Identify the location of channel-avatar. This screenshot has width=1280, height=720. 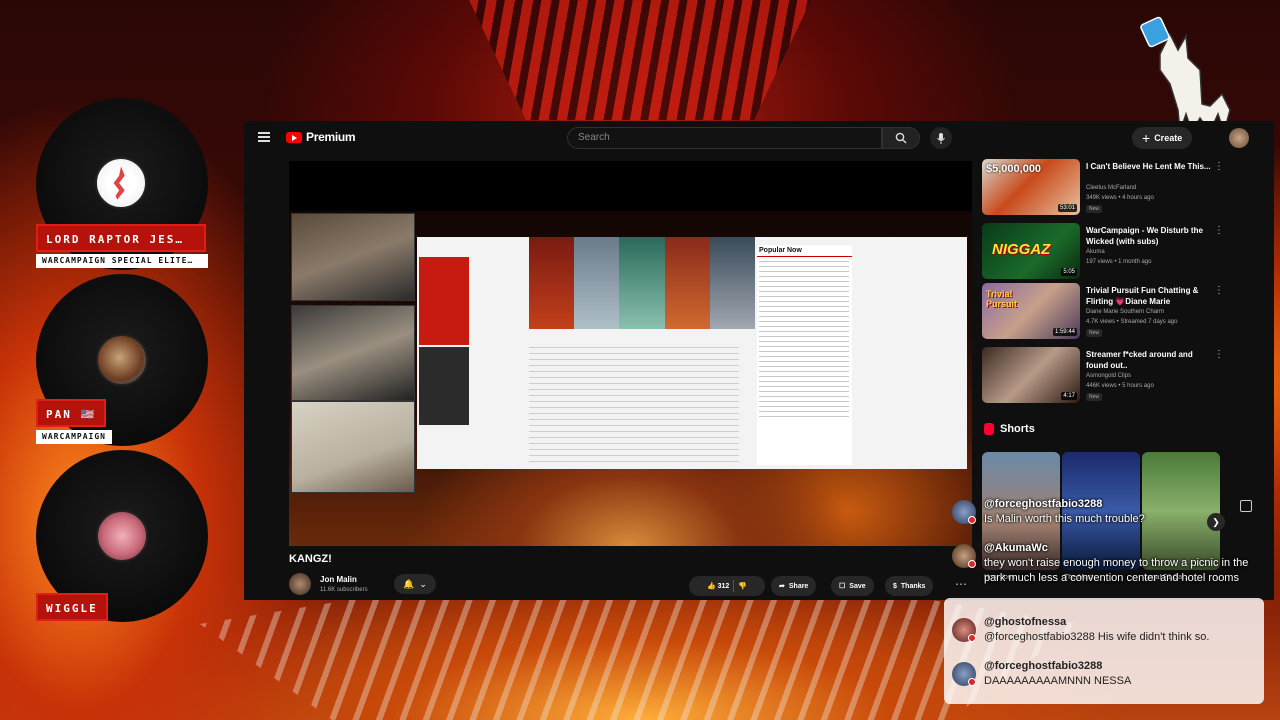
(300, 584).